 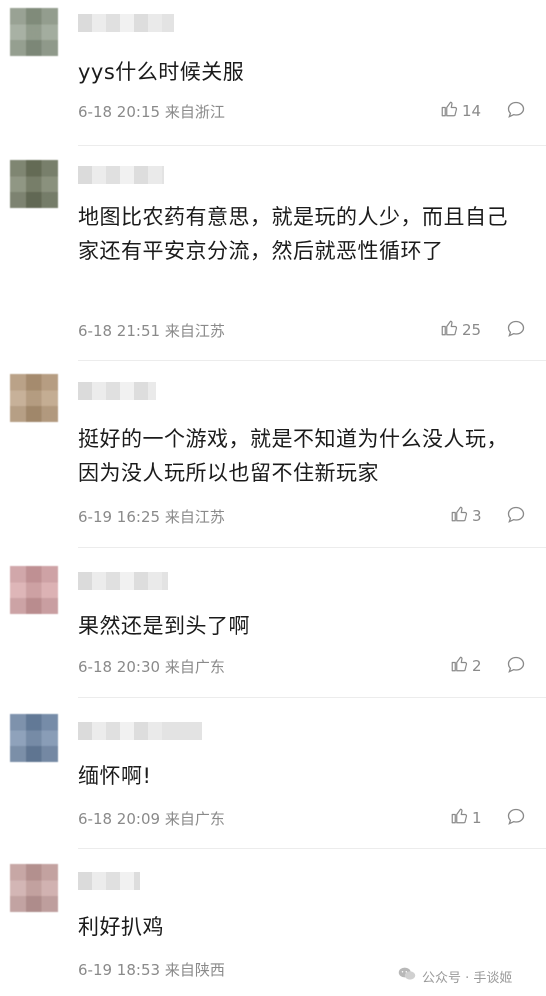 I want to click on like-count: 25, so click(x=472, y=330).